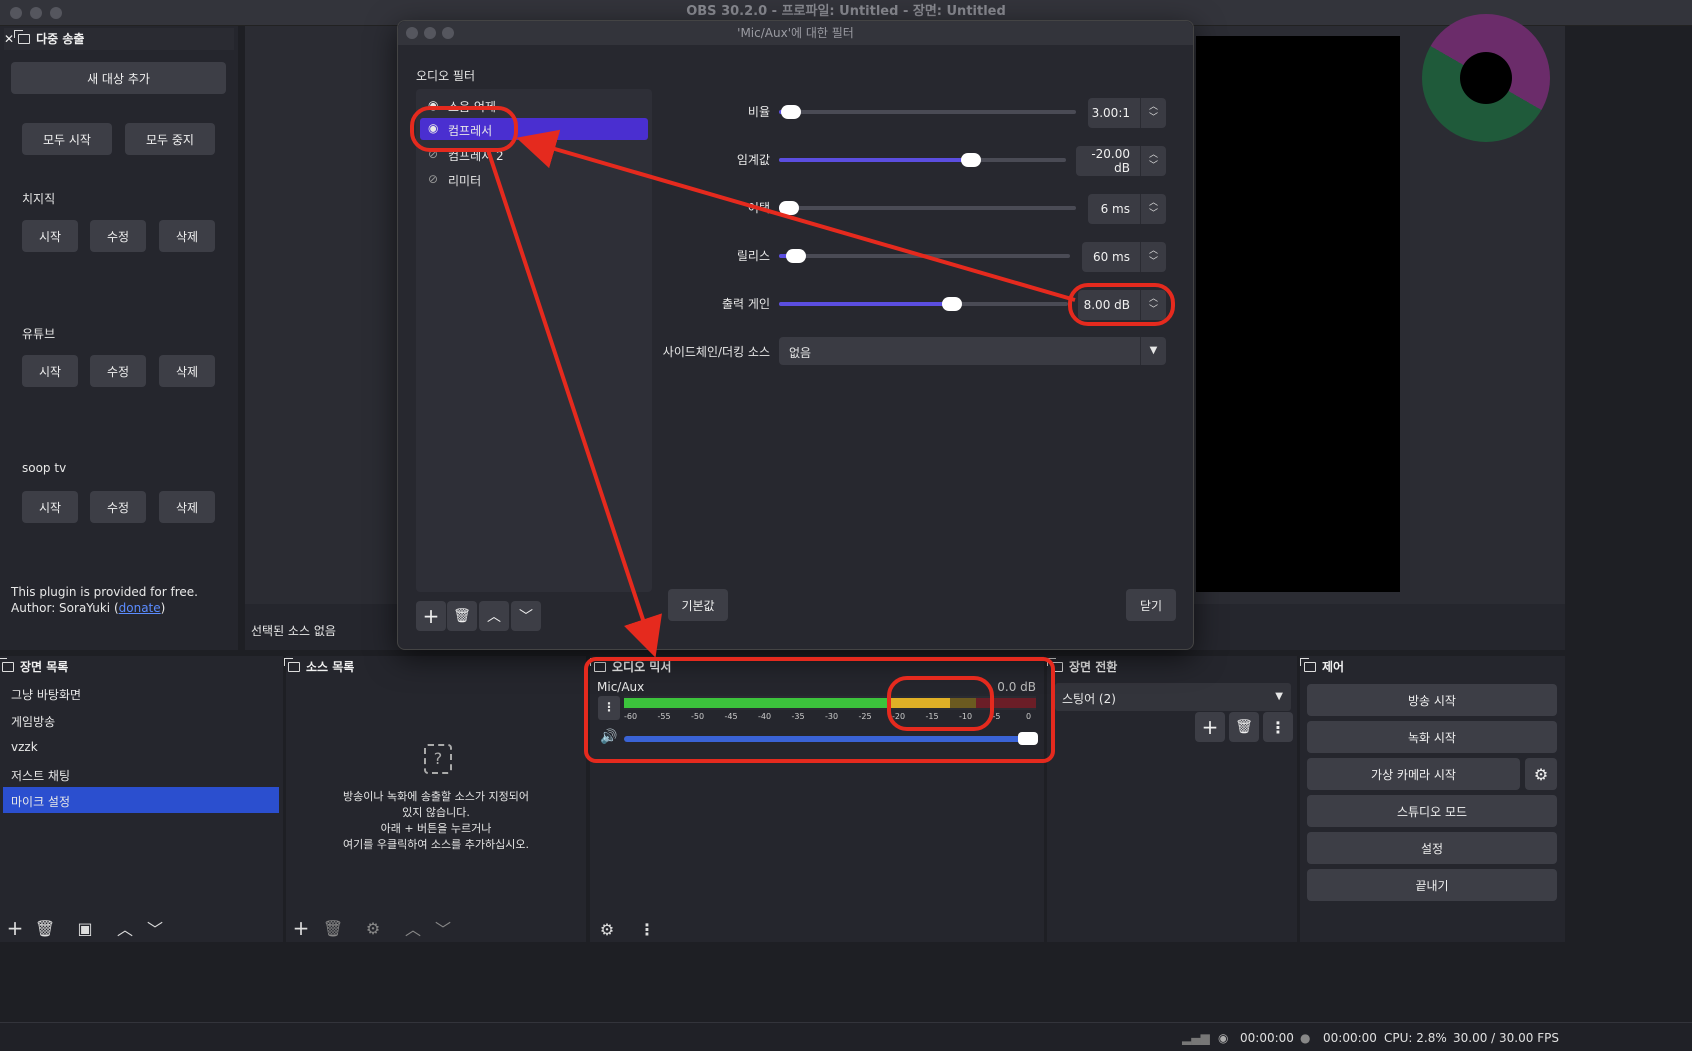 Image resolution: width=1692 pixels, height=1051 pixels. What do you see at coordinates (1151, 605) in the screenshot?
I see `close-dialog-button: 닫기` at bounding box center [1151, 605].